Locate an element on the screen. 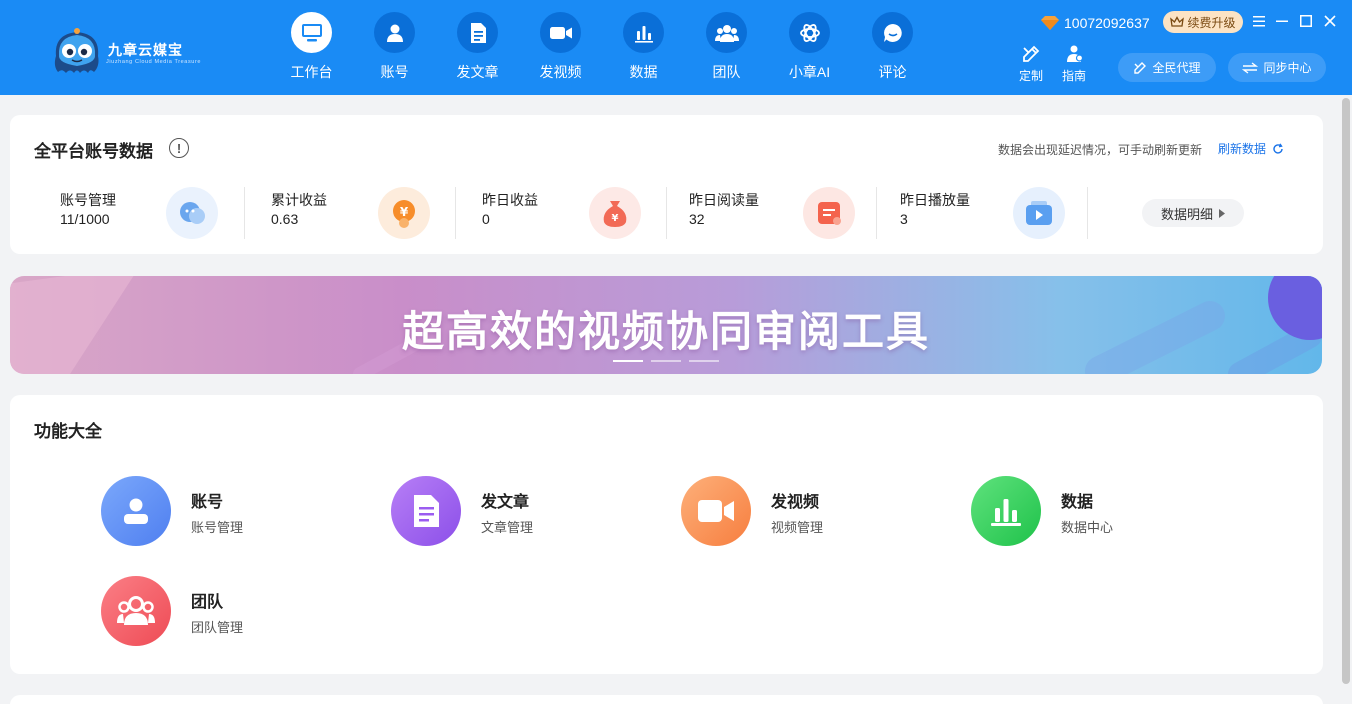 The image size is (1352, 704). nav-item-team: 团队 is located at coordinates (726, 47).